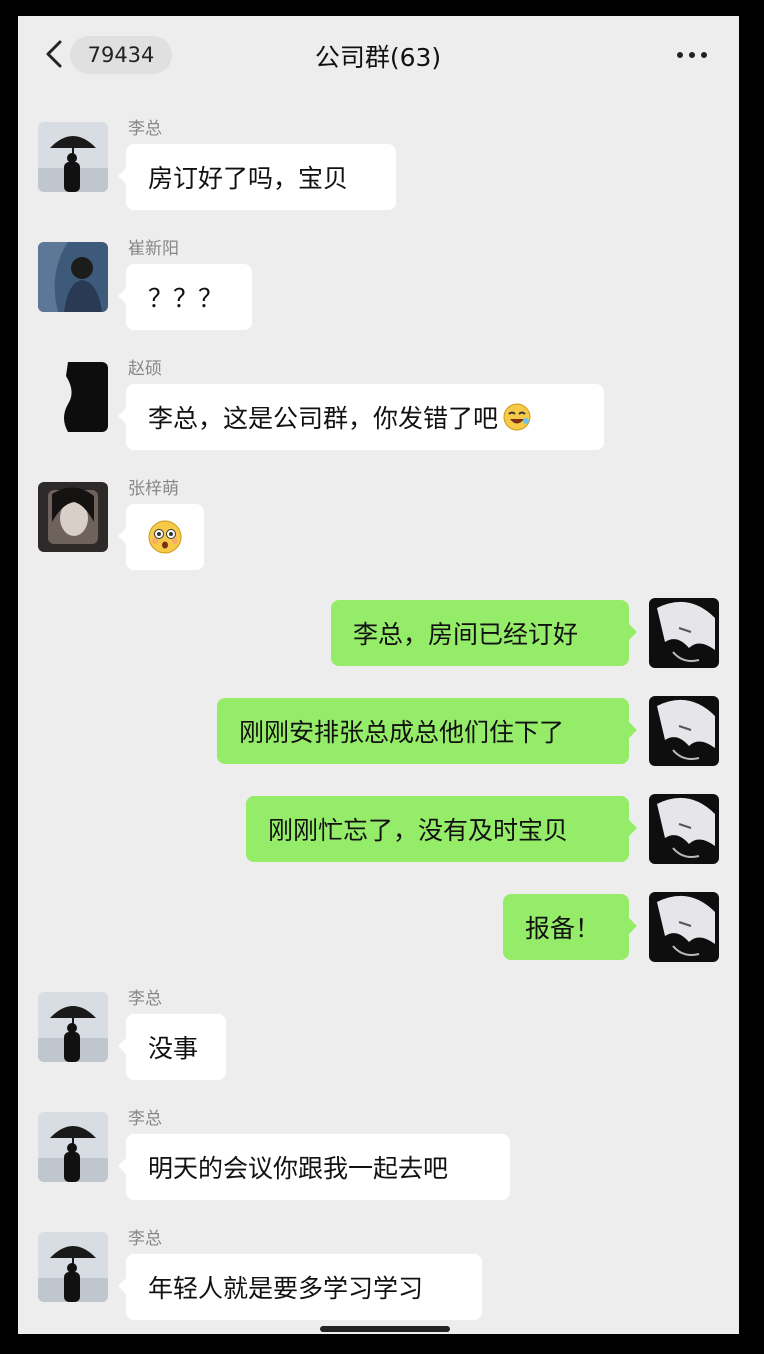 Image resolution: width=764 pixels, height=1354 pixels. I want to click on message-bubble: ？？？, so click(185, 297).